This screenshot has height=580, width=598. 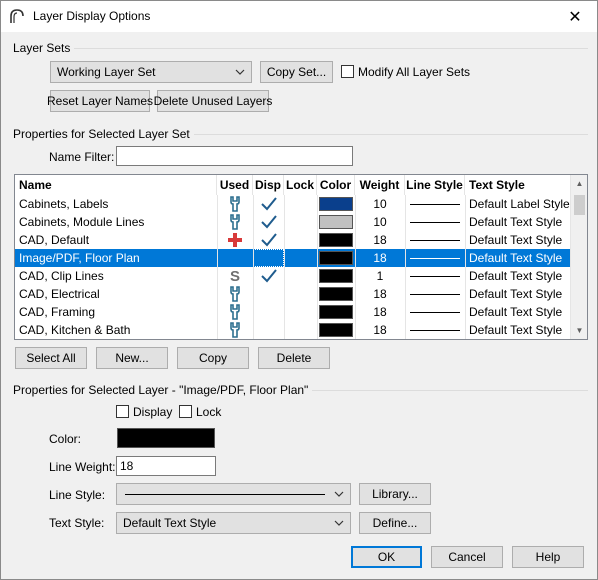 What do you see at coordinates (166, 466) in the screenshot?
I see `line-weight-input: 18` at bounding box center [166, 466].